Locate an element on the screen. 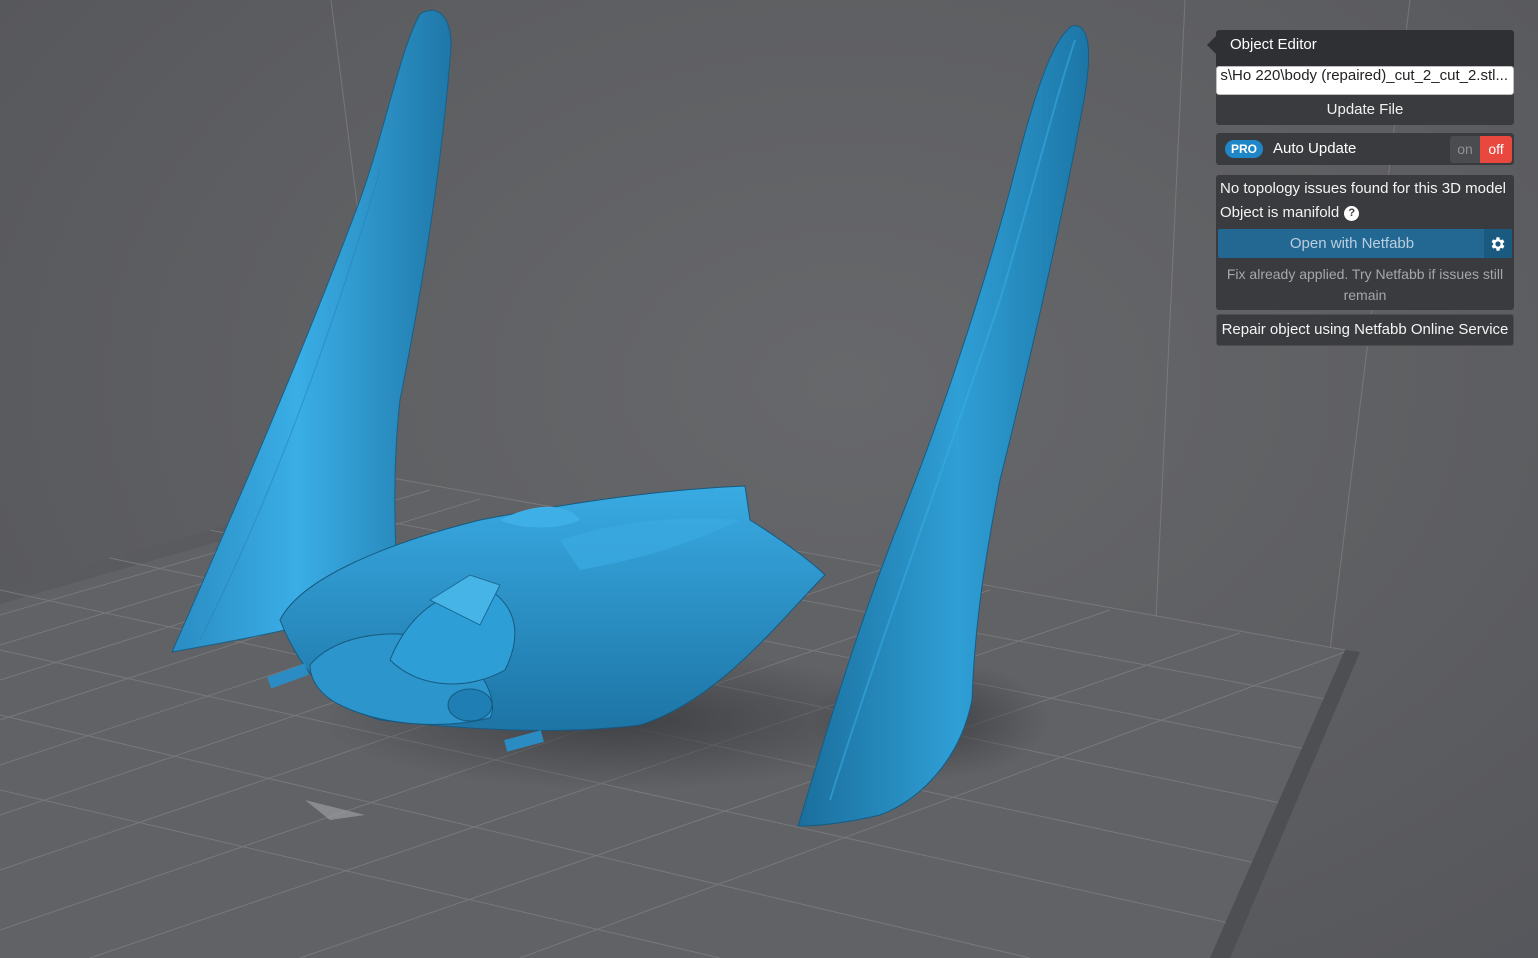  gear-icon is located at coordinates (1498, 243).